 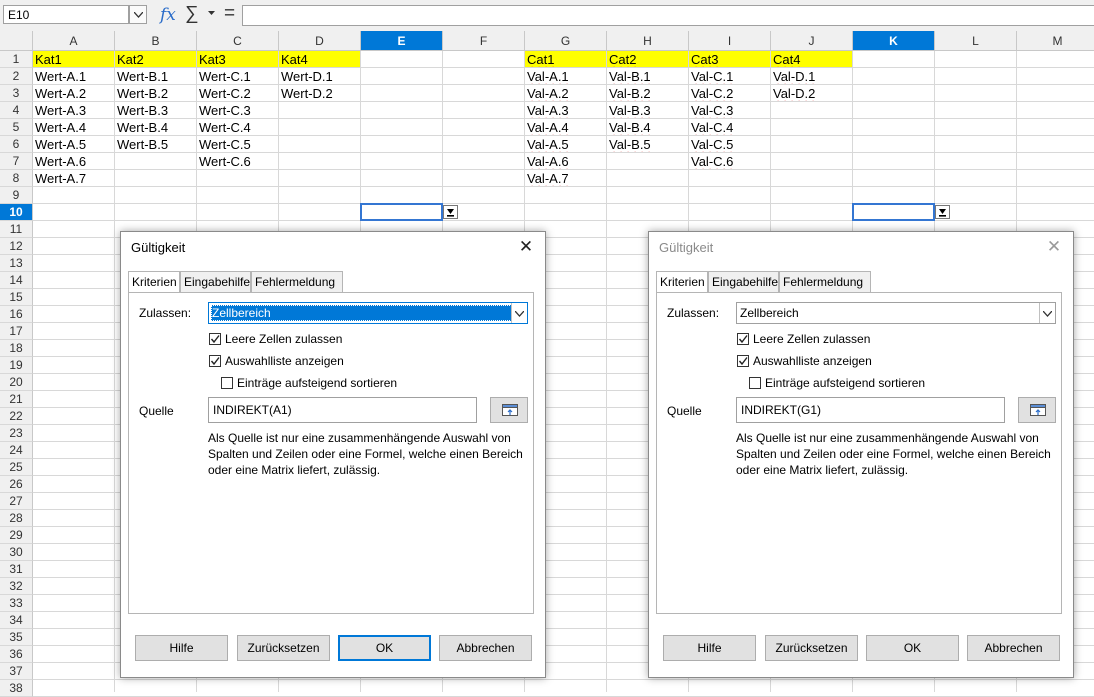 What do you see at coordinates (709, 648) in the screenshot?
I see `help-button: Hilfe` at bounding box center [709, 648].